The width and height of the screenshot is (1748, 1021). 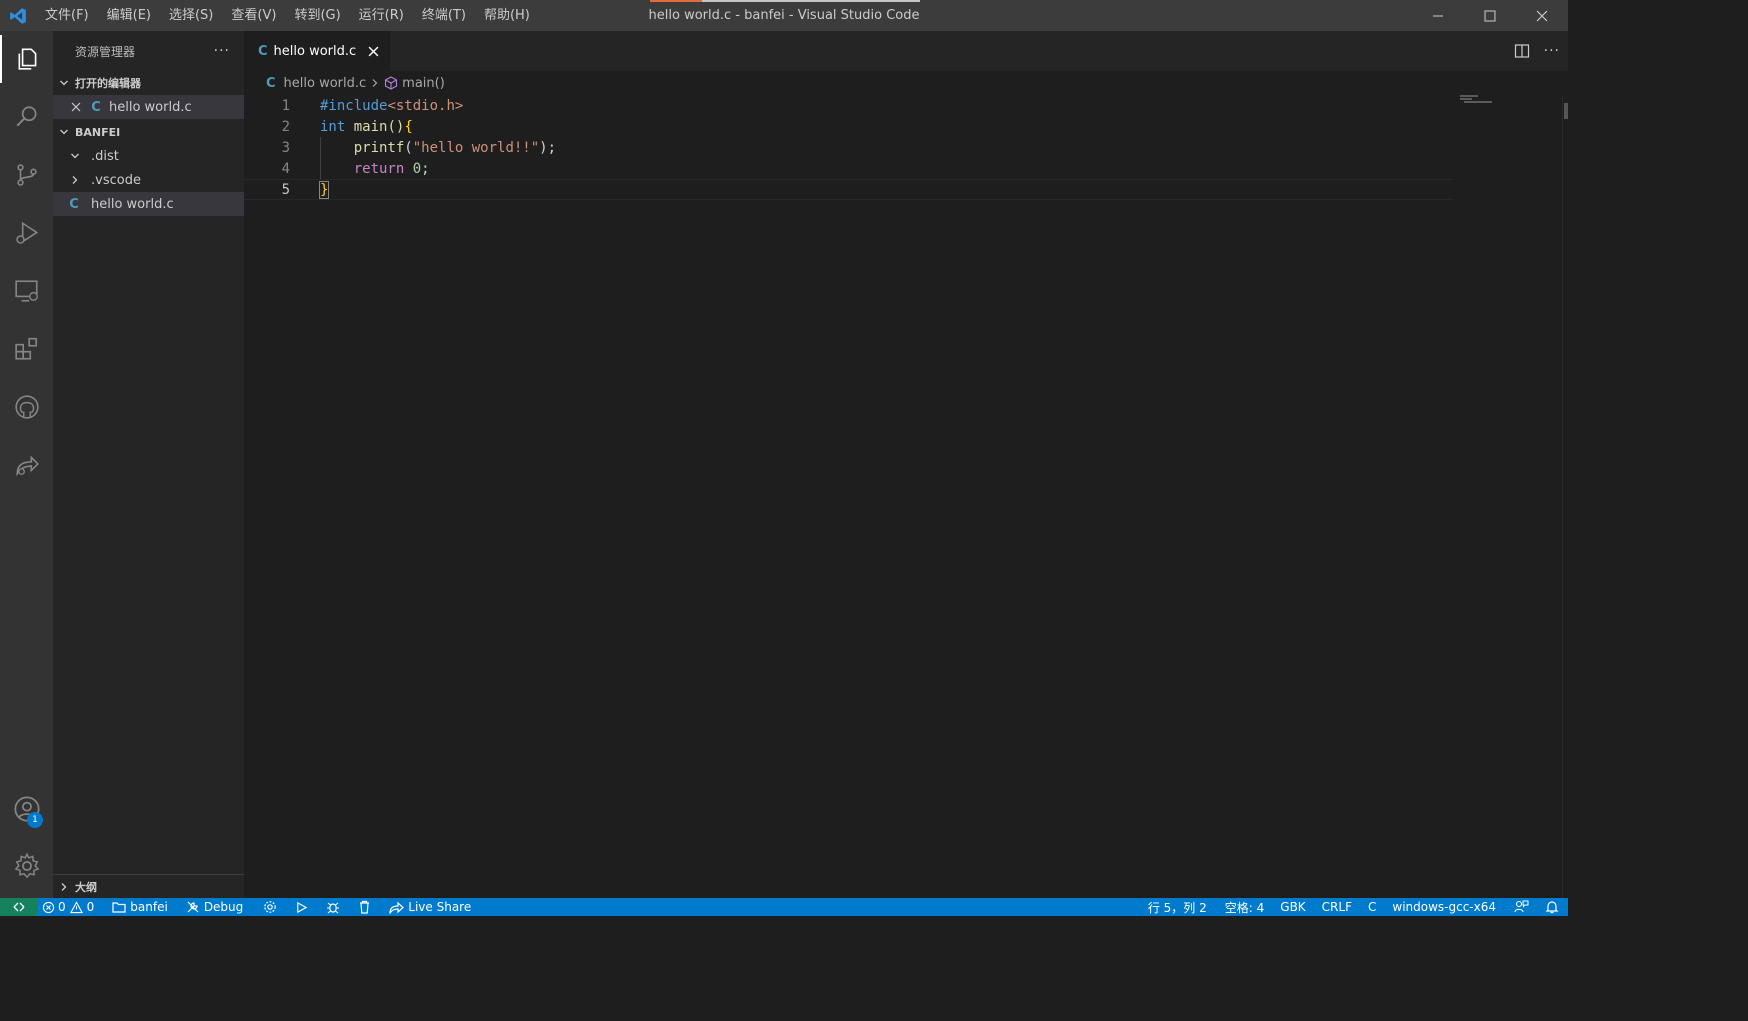 What do you see at coordinates (223, 907) in the screenshot?
I see `build-config-label: Debug` at bounding box center [223, 907].